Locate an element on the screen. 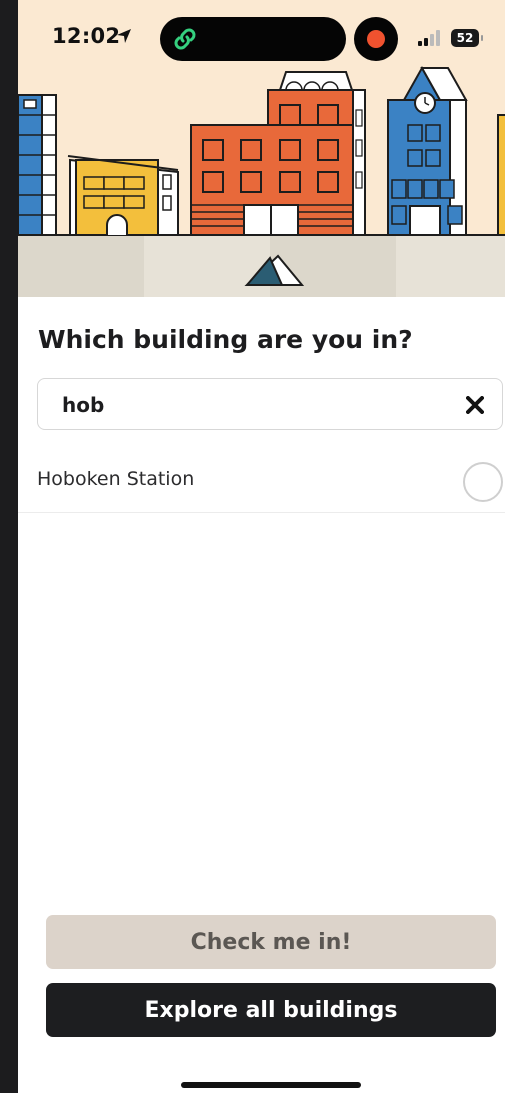  status-bar: 12:02 52 is located at coordinates (261, 40).